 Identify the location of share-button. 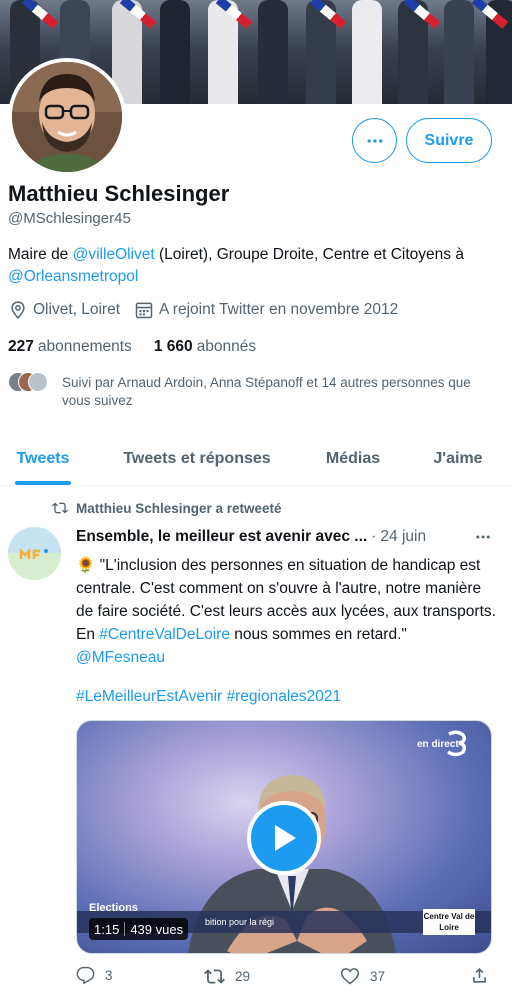
(484, 975).